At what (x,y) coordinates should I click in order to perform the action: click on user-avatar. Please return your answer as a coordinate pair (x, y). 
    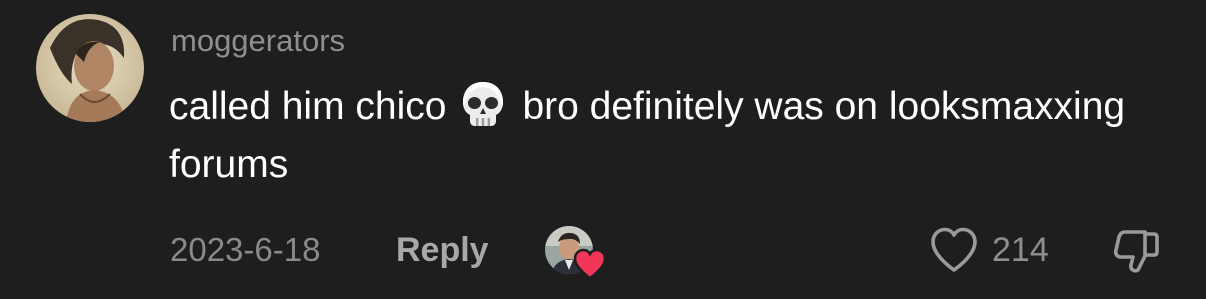
    Looking at the image, I should click on (90, 68).